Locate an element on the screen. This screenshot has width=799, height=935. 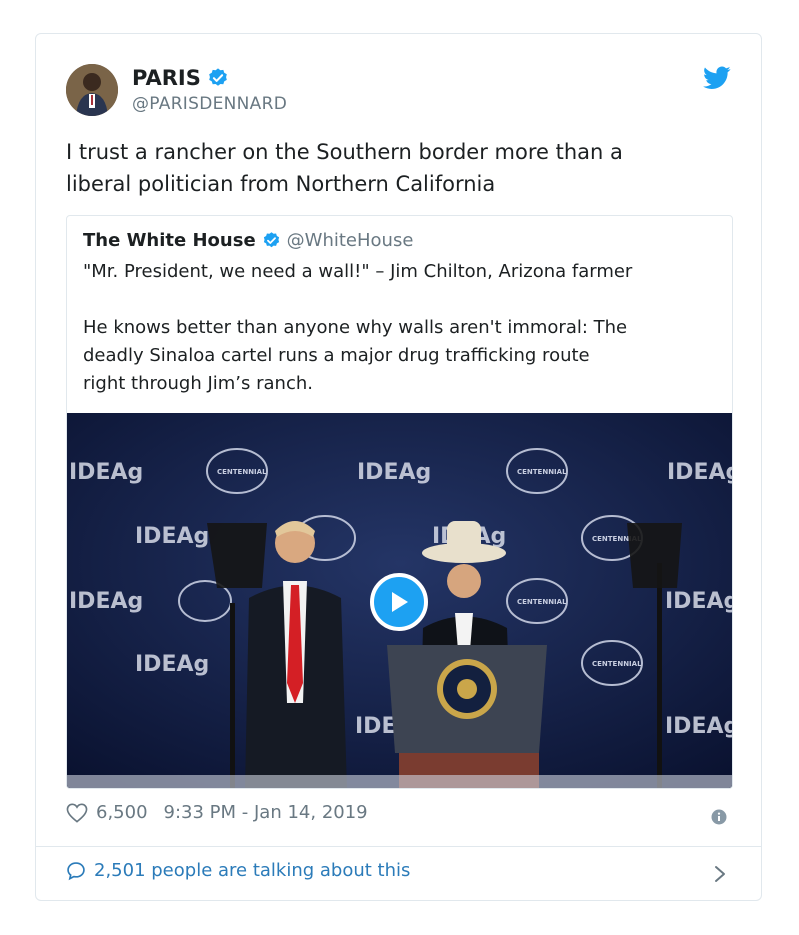
play-icon is located at coordinates (399, 602).